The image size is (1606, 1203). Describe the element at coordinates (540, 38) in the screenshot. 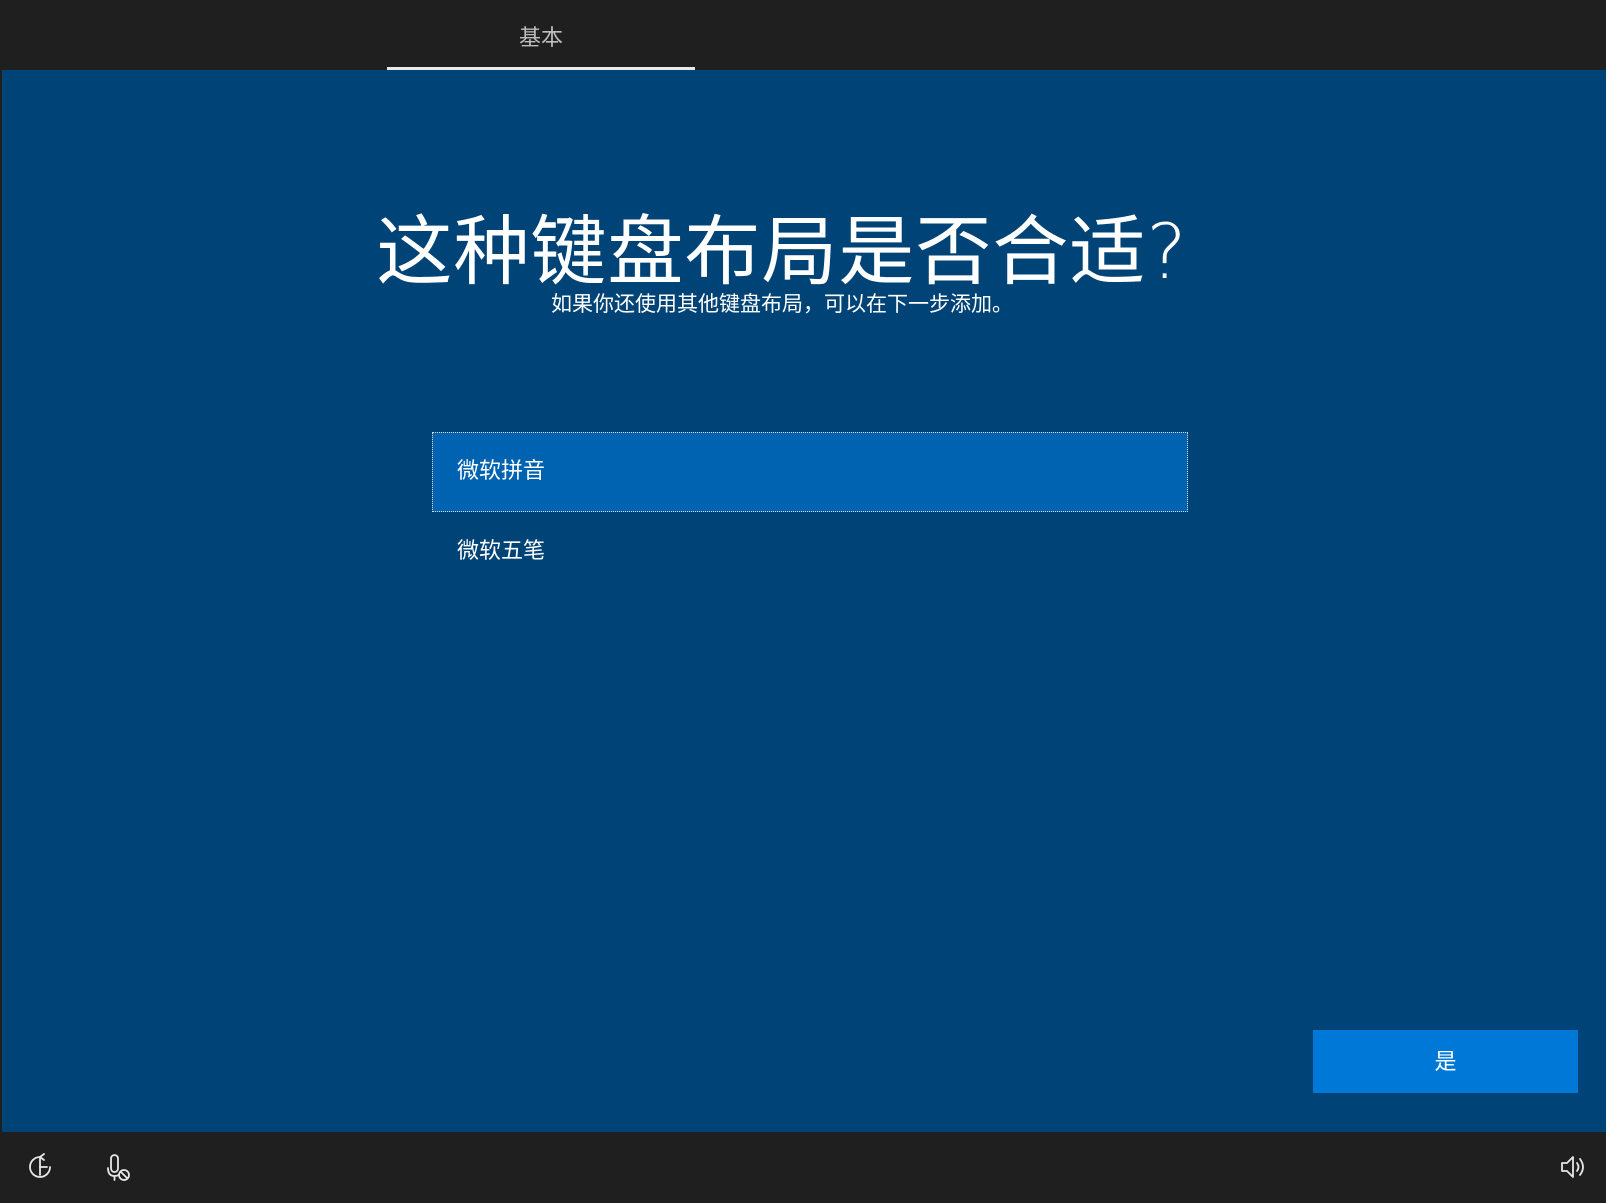

I see `tab-label: 基本` at that location.